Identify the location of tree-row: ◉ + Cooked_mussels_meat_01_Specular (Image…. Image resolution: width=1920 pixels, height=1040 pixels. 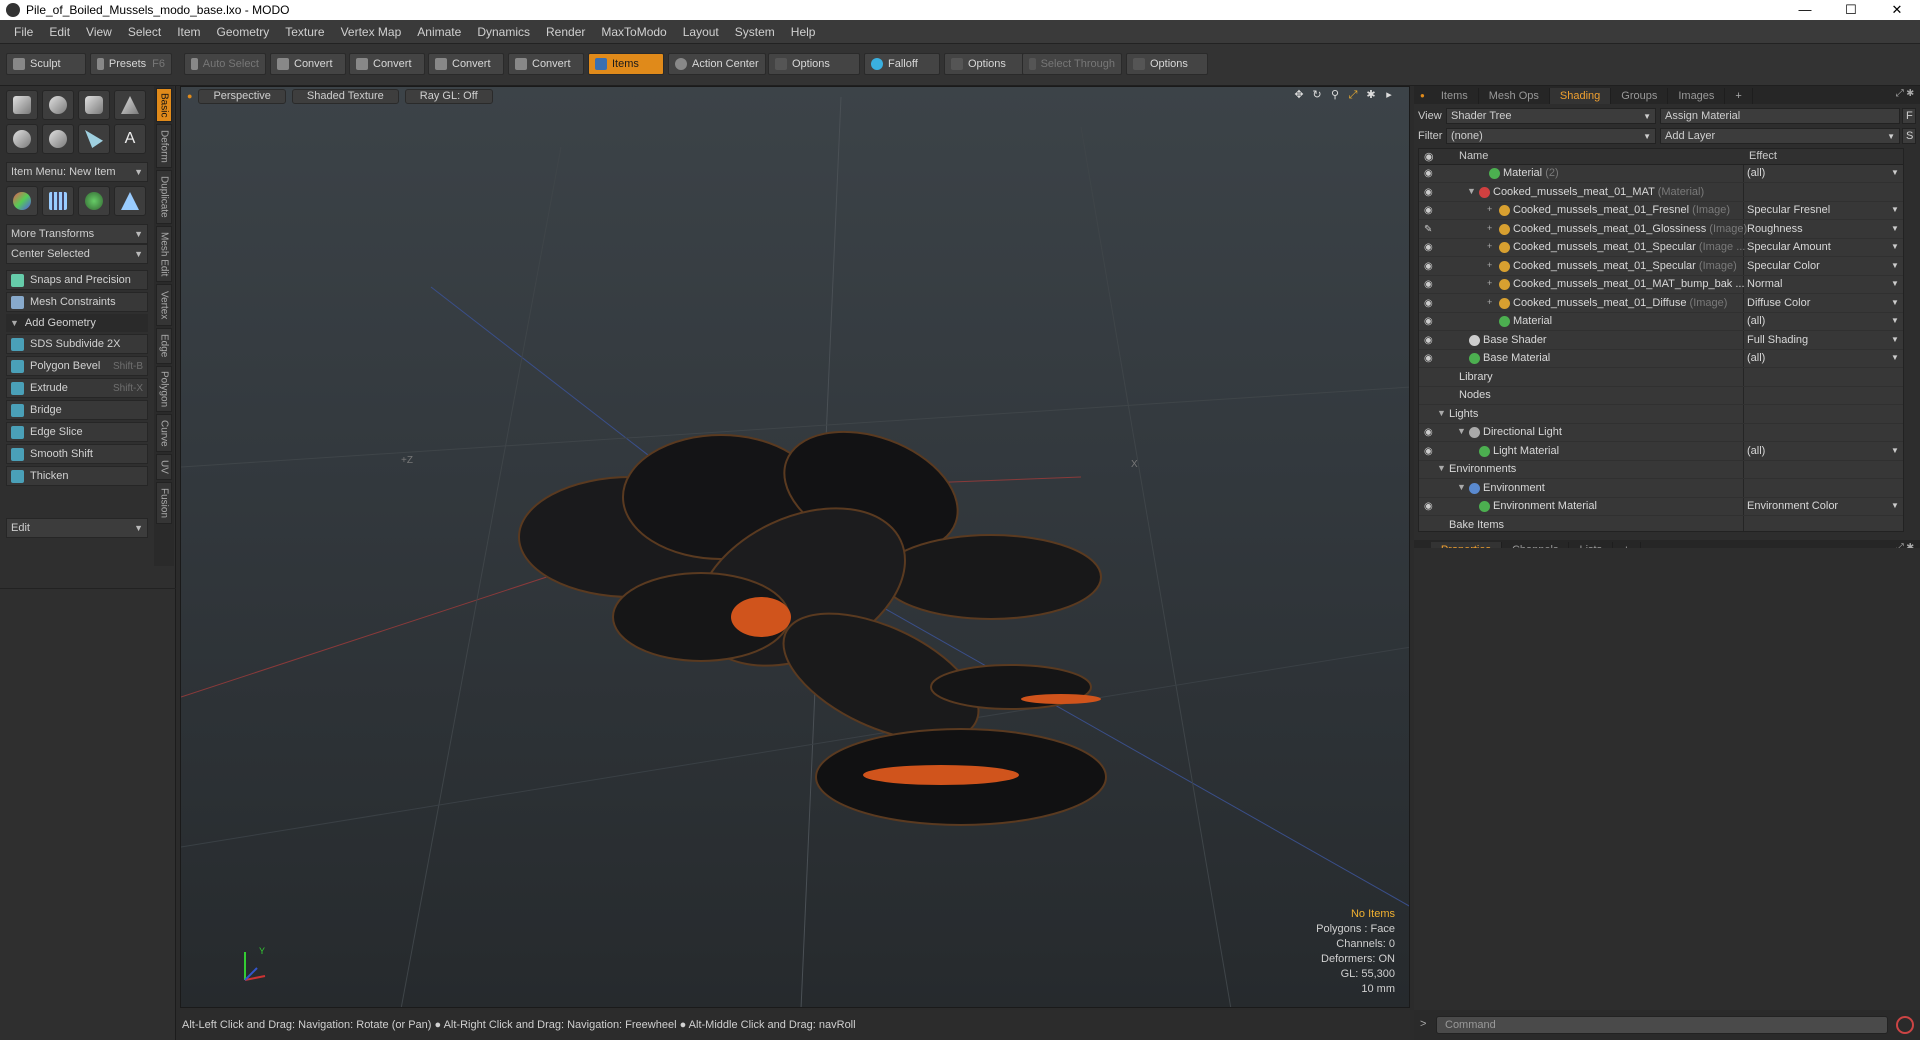
(1661, 267).